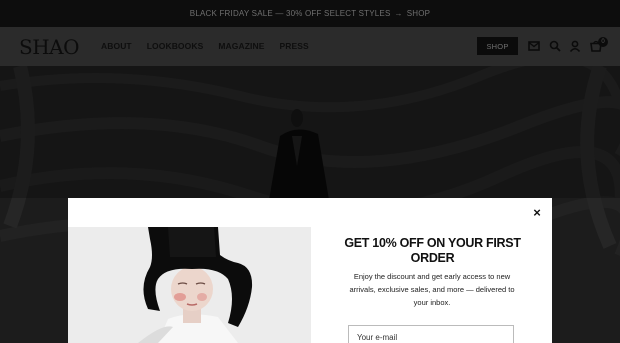 The image size is (620, 343). Describe the element at coordinates (116, 46) in the screenshot. I see `nav-about: ABOUT` at that location.